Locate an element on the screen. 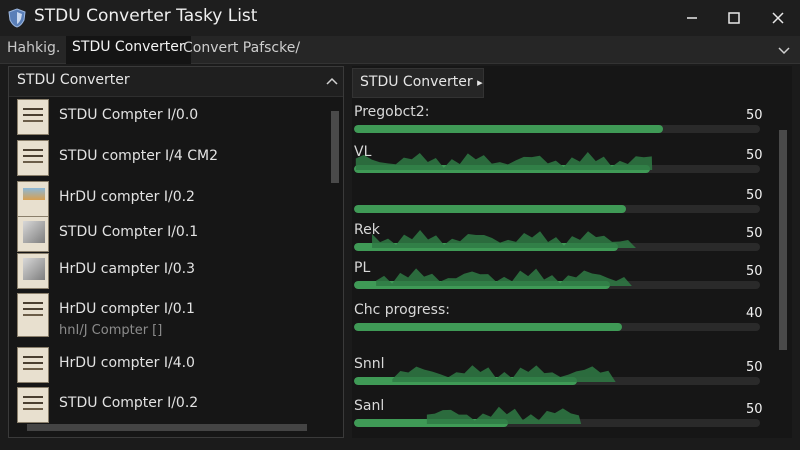 This screenshot has height=450, width=800. progress-panel-title-text: STDU Converter is located at coordinates (416, 82).